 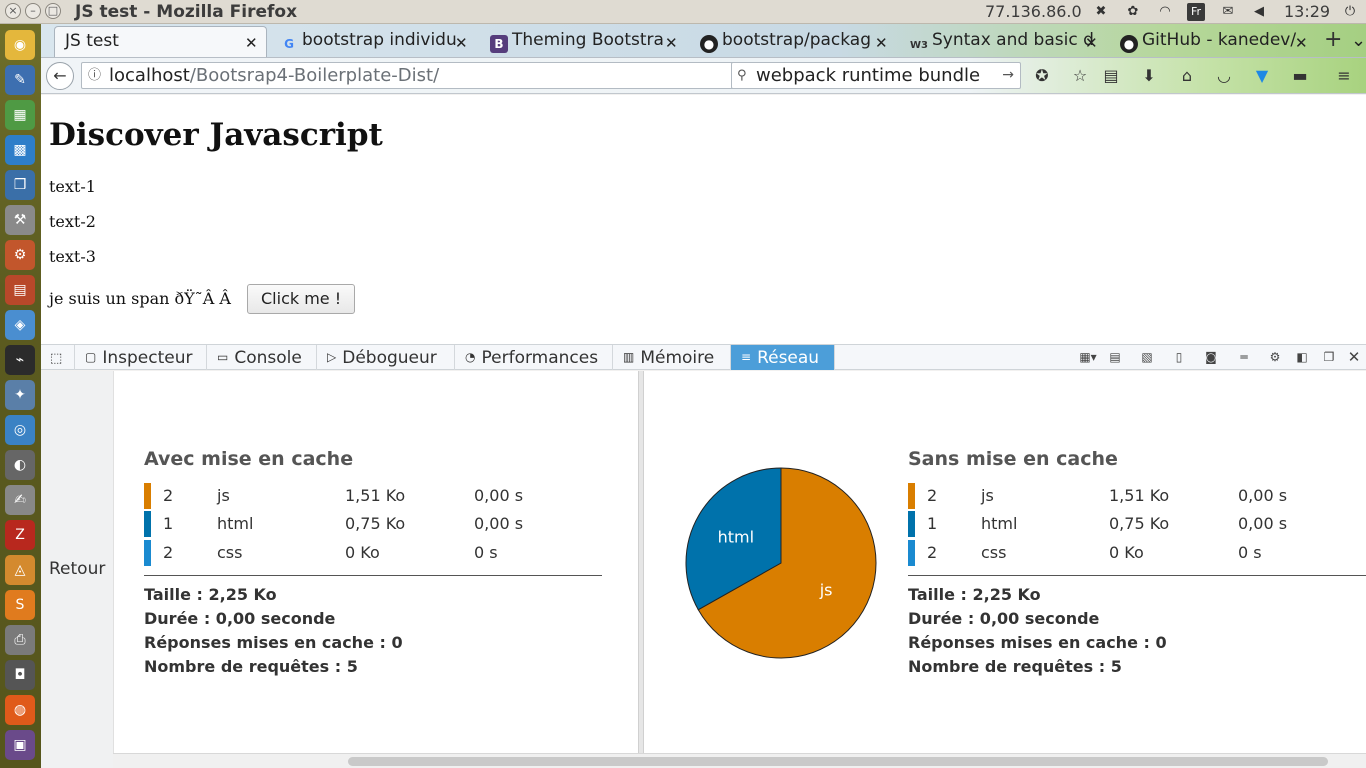 I want to click on tab-label: Débogueur, so click(x=389, y=358).